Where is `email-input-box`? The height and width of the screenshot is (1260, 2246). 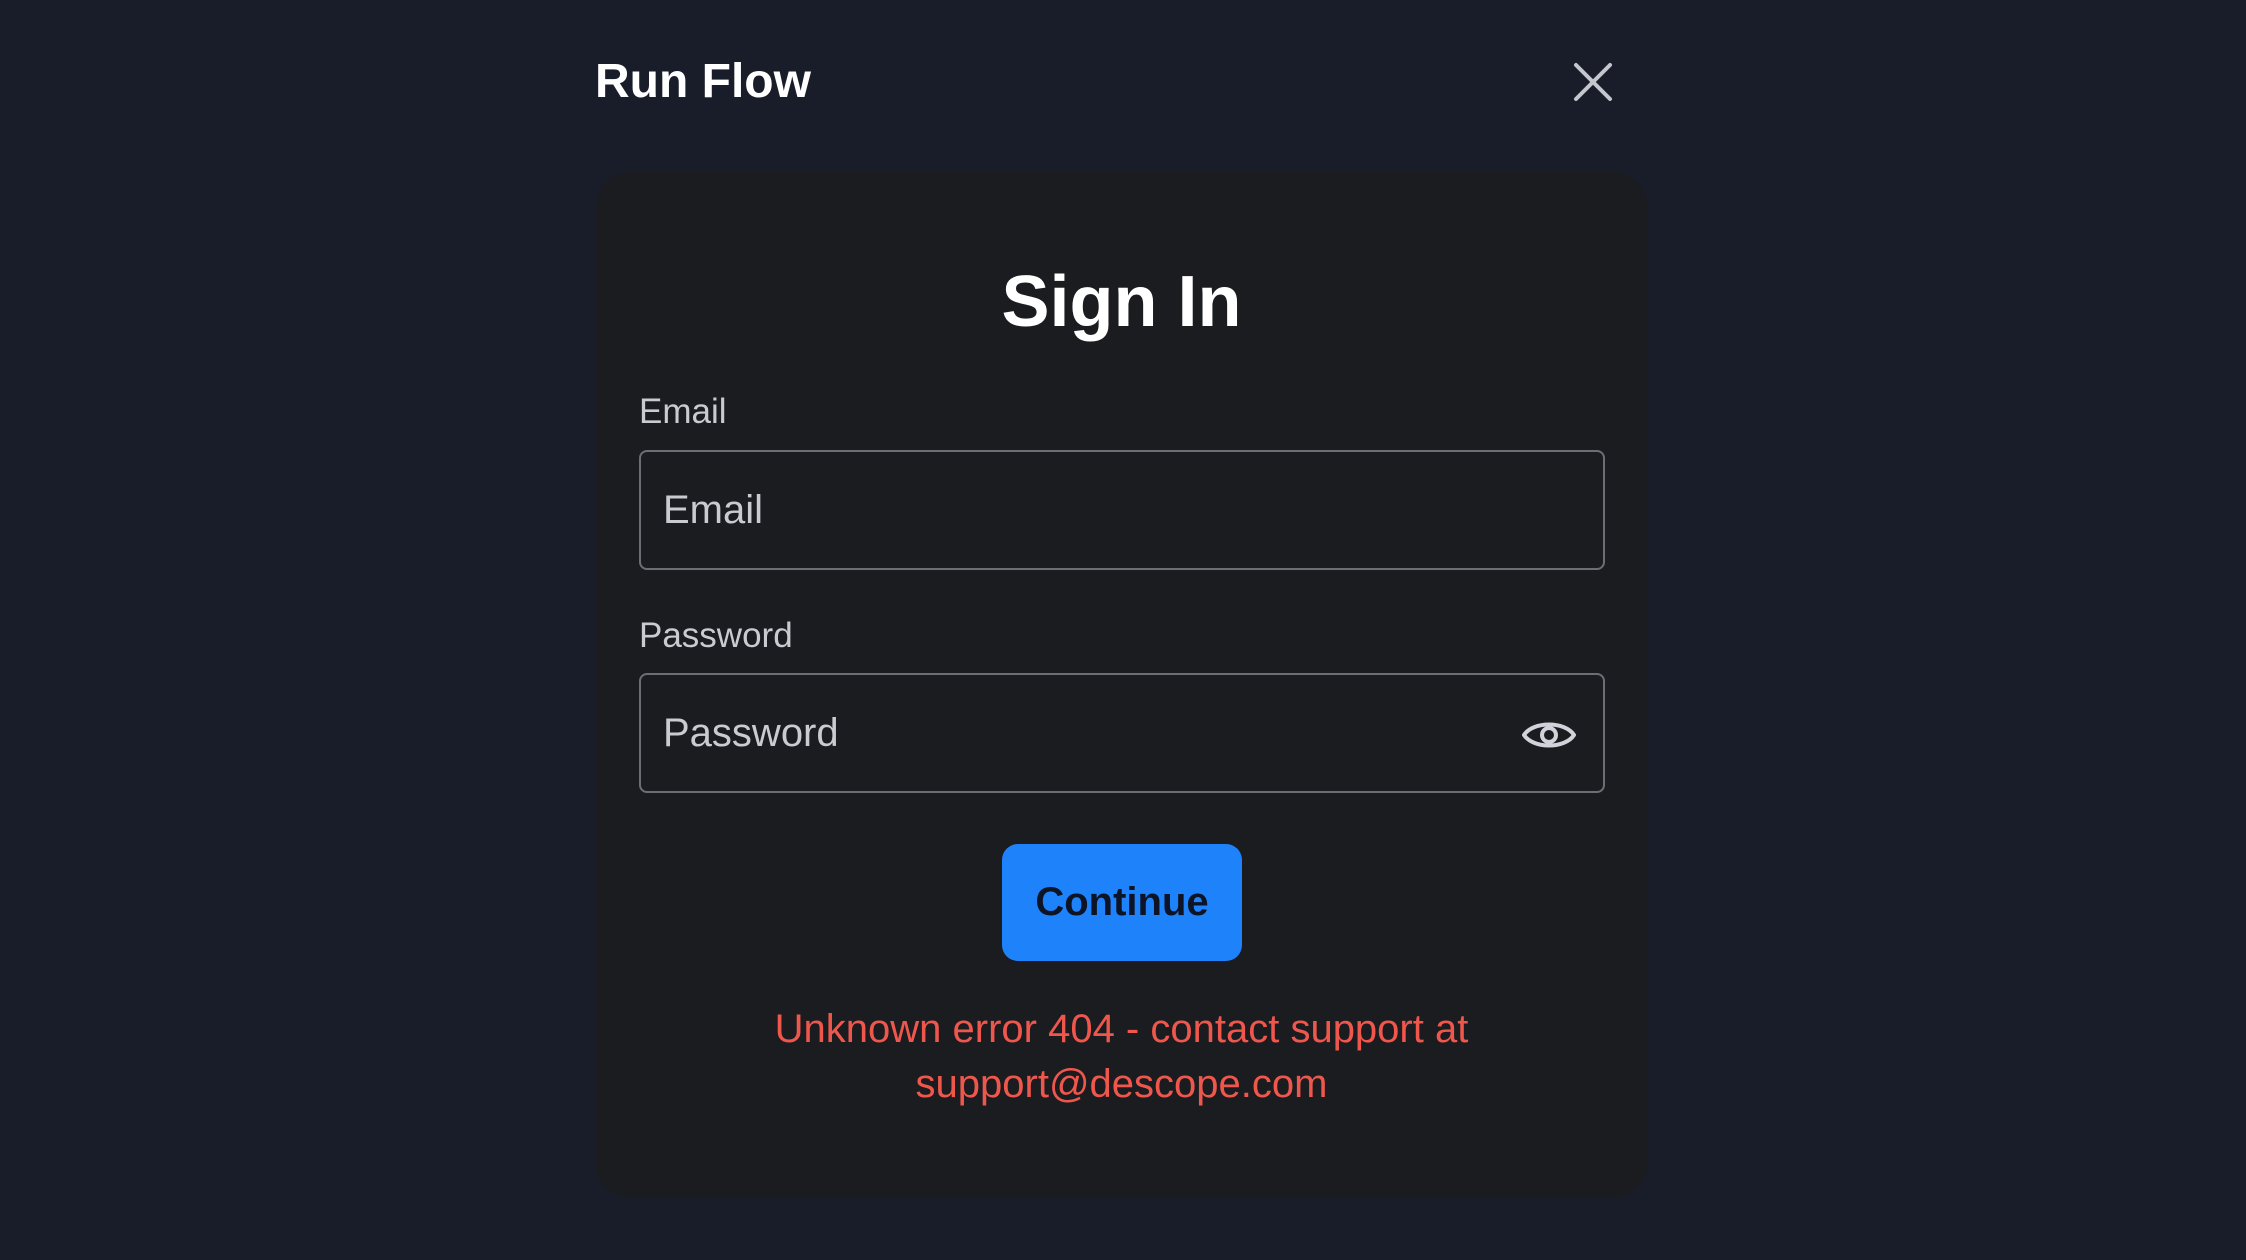 email-input-box is located at coordinates (1122, 510).